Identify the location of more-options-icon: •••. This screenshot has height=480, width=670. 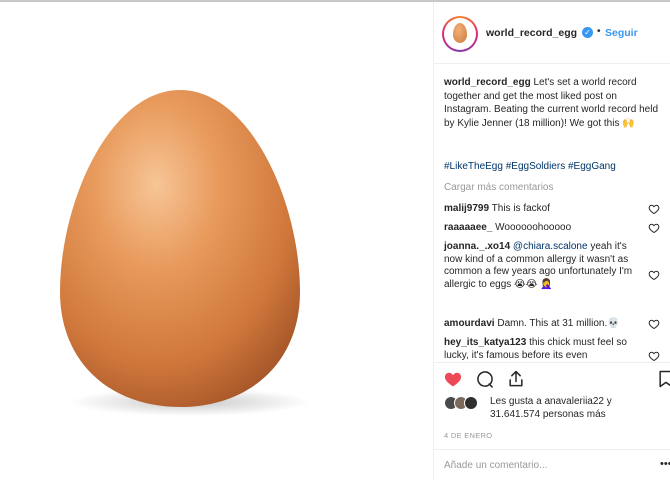
(665, 464).